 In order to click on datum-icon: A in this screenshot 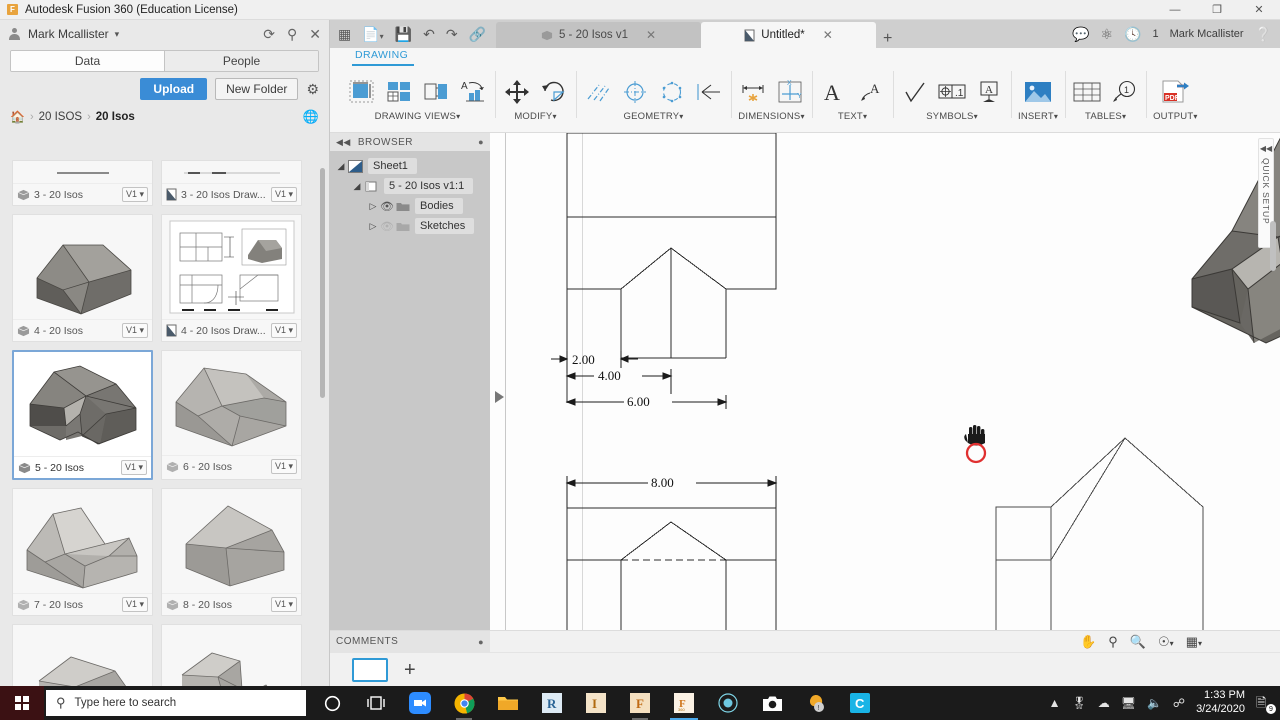, I will do `click(989, 92)`.